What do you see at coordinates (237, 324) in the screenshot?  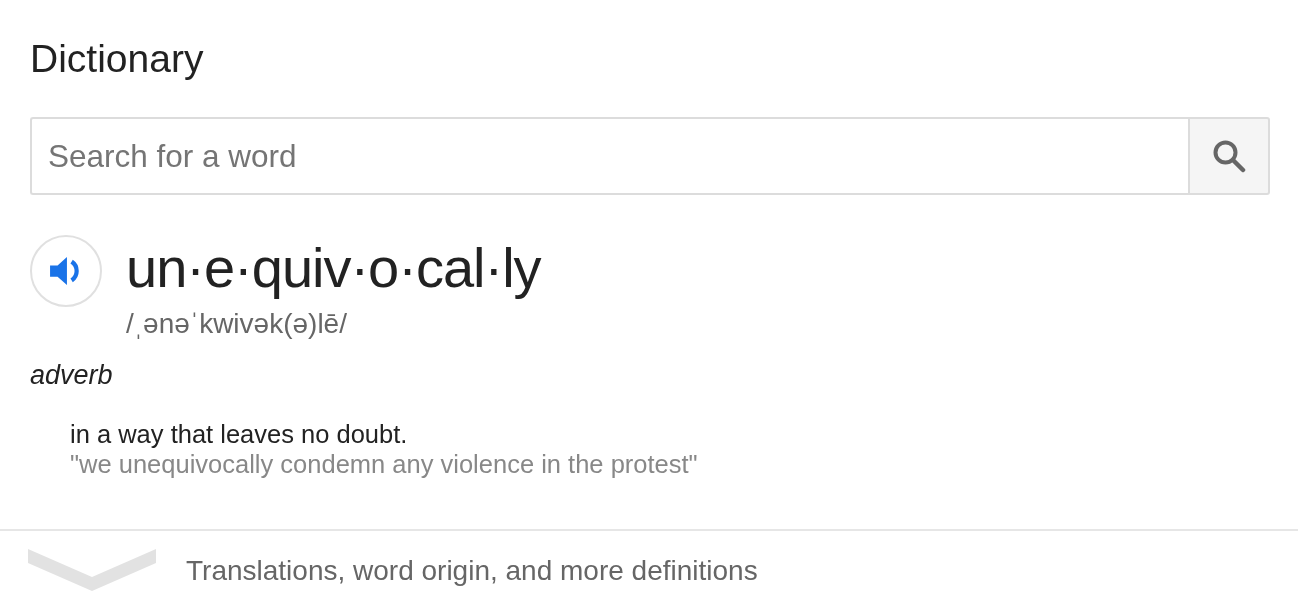 I see `phonetic-spelling: /ˌənəˈkwivək(ə)lē/` at bounding box center [237, 324].